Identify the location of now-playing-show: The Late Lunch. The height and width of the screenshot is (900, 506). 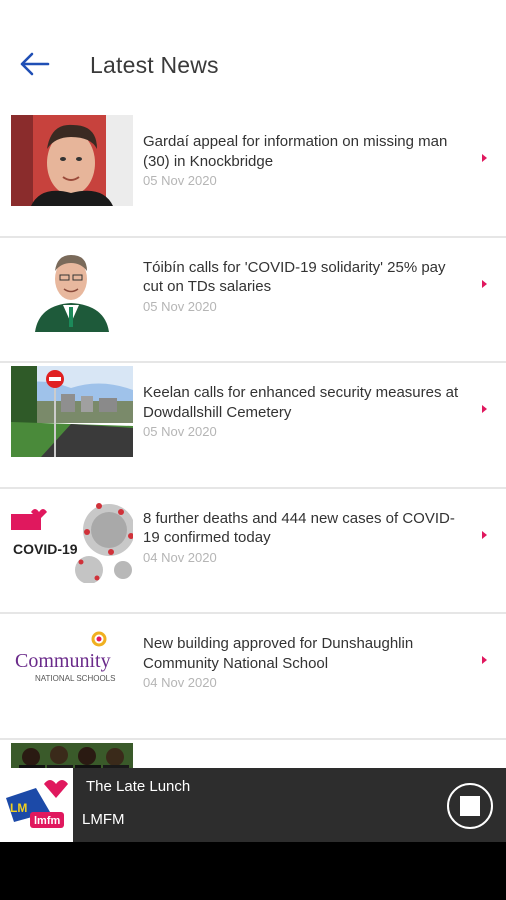
(138, 786).